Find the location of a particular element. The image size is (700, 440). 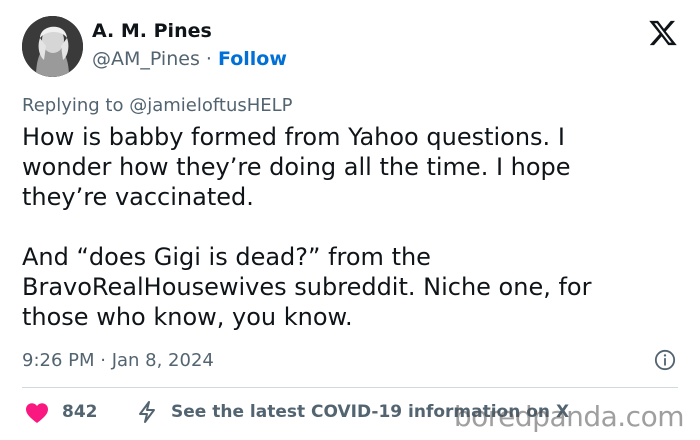

reply-context: Replying to @jamieloftusHELP is located at coordinates (157, 105).